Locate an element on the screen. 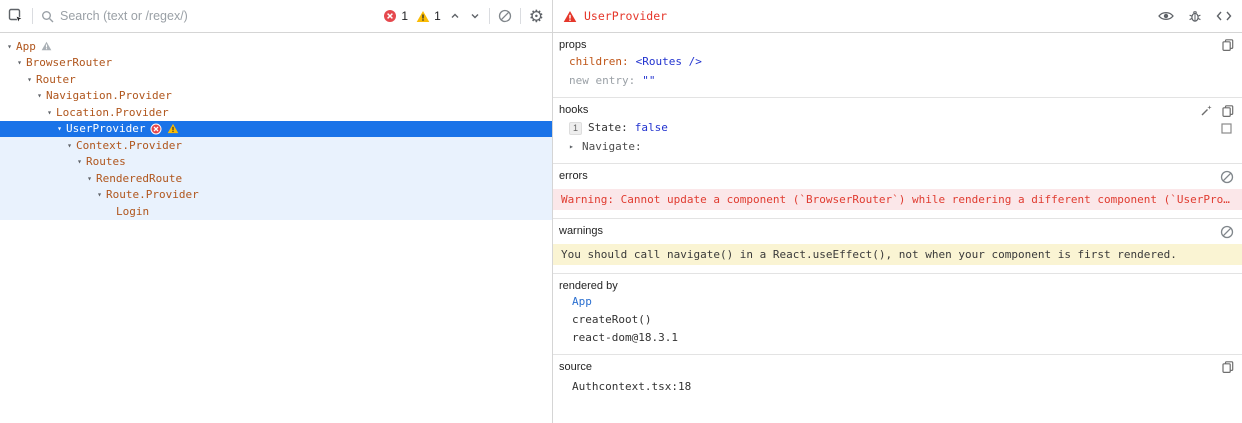 The image size is (1242, 423). props-section: props children: <Routes /> new entry: "" is located at coordinates (897, 65).